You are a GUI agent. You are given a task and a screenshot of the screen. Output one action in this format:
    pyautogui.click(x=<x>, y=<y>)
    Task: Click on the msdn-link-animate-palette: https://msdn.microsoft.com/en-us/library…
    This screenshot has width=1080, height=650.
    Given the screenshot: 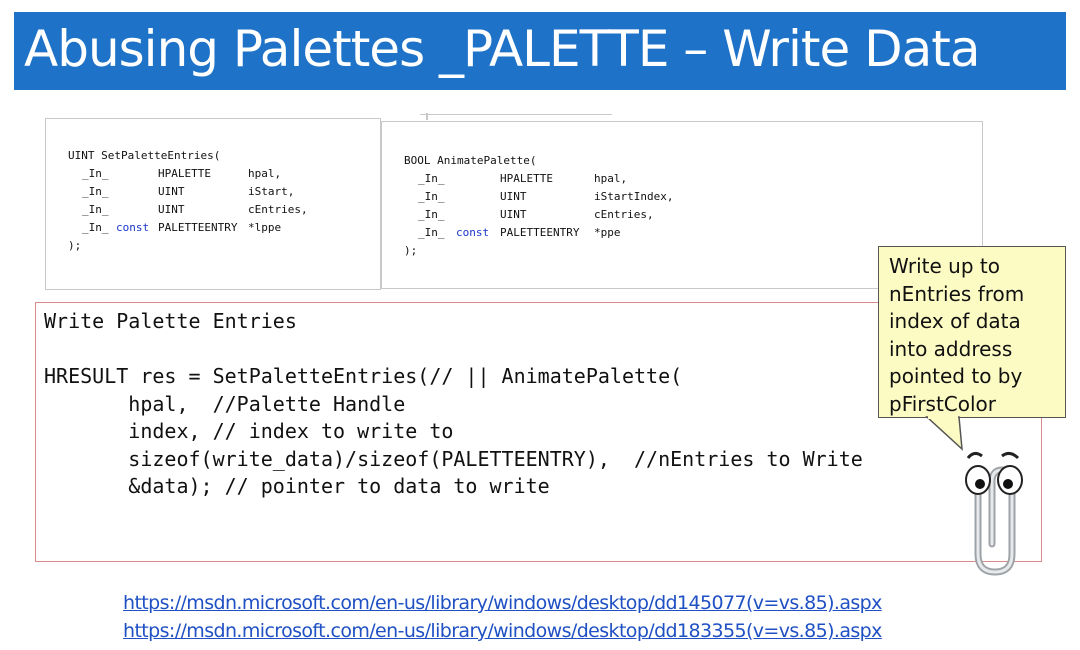 What is the action you would take?
    pyautogui.click(x=502, y=631)
    